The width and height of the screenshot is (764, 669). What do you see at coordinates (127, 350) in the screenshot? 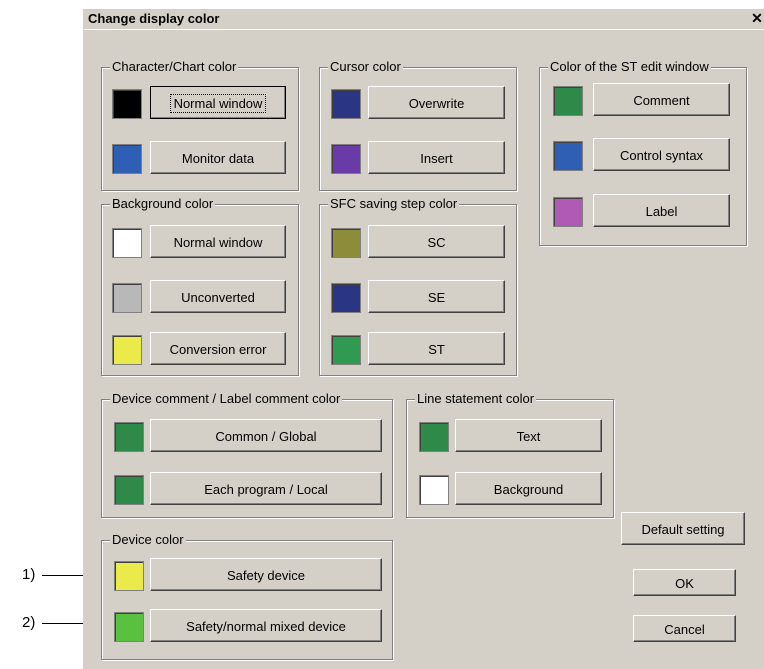
I see `color-swatch-conversion-error` at bounding box center [127, 350].